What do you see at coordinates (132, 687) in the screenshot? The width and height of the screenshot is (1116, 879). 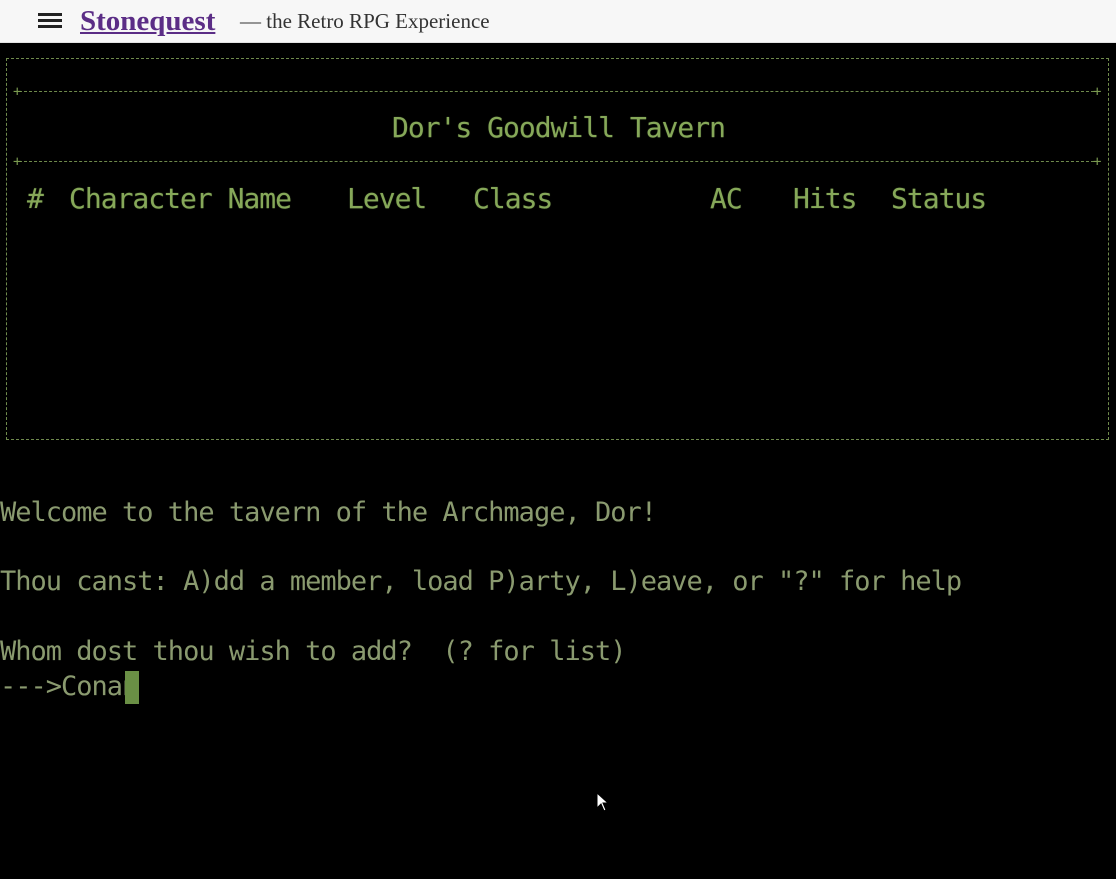 I see `text-cursor` at bounding box center [132, 687].